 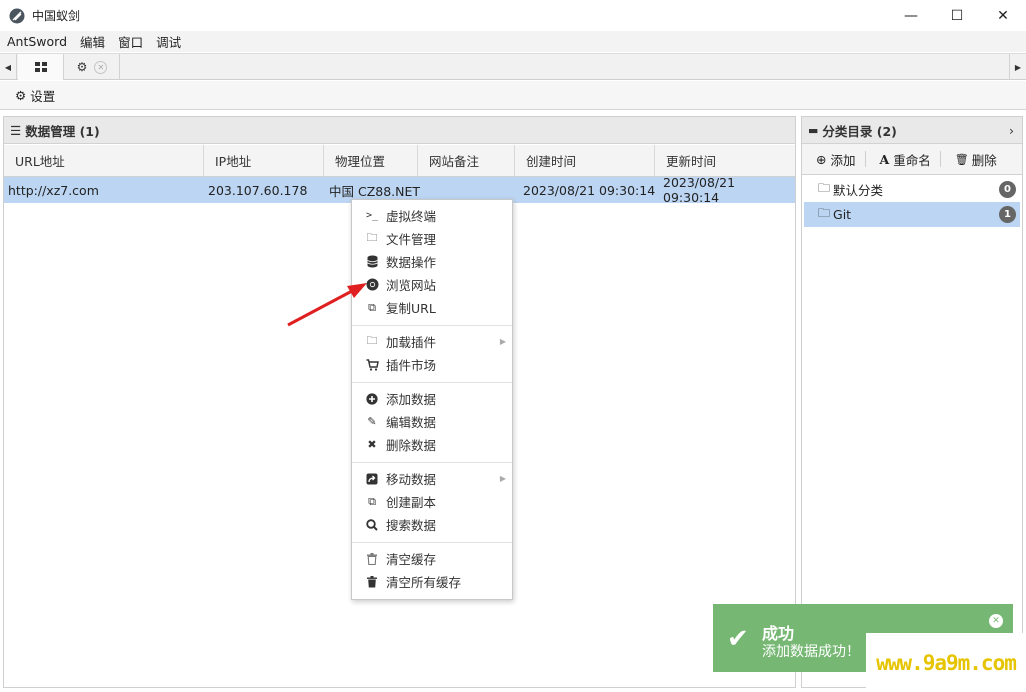 I want to click on category-toolbar: ⊕ 添加 A 重命名 🗑 删除, so click(x=912, y=159).